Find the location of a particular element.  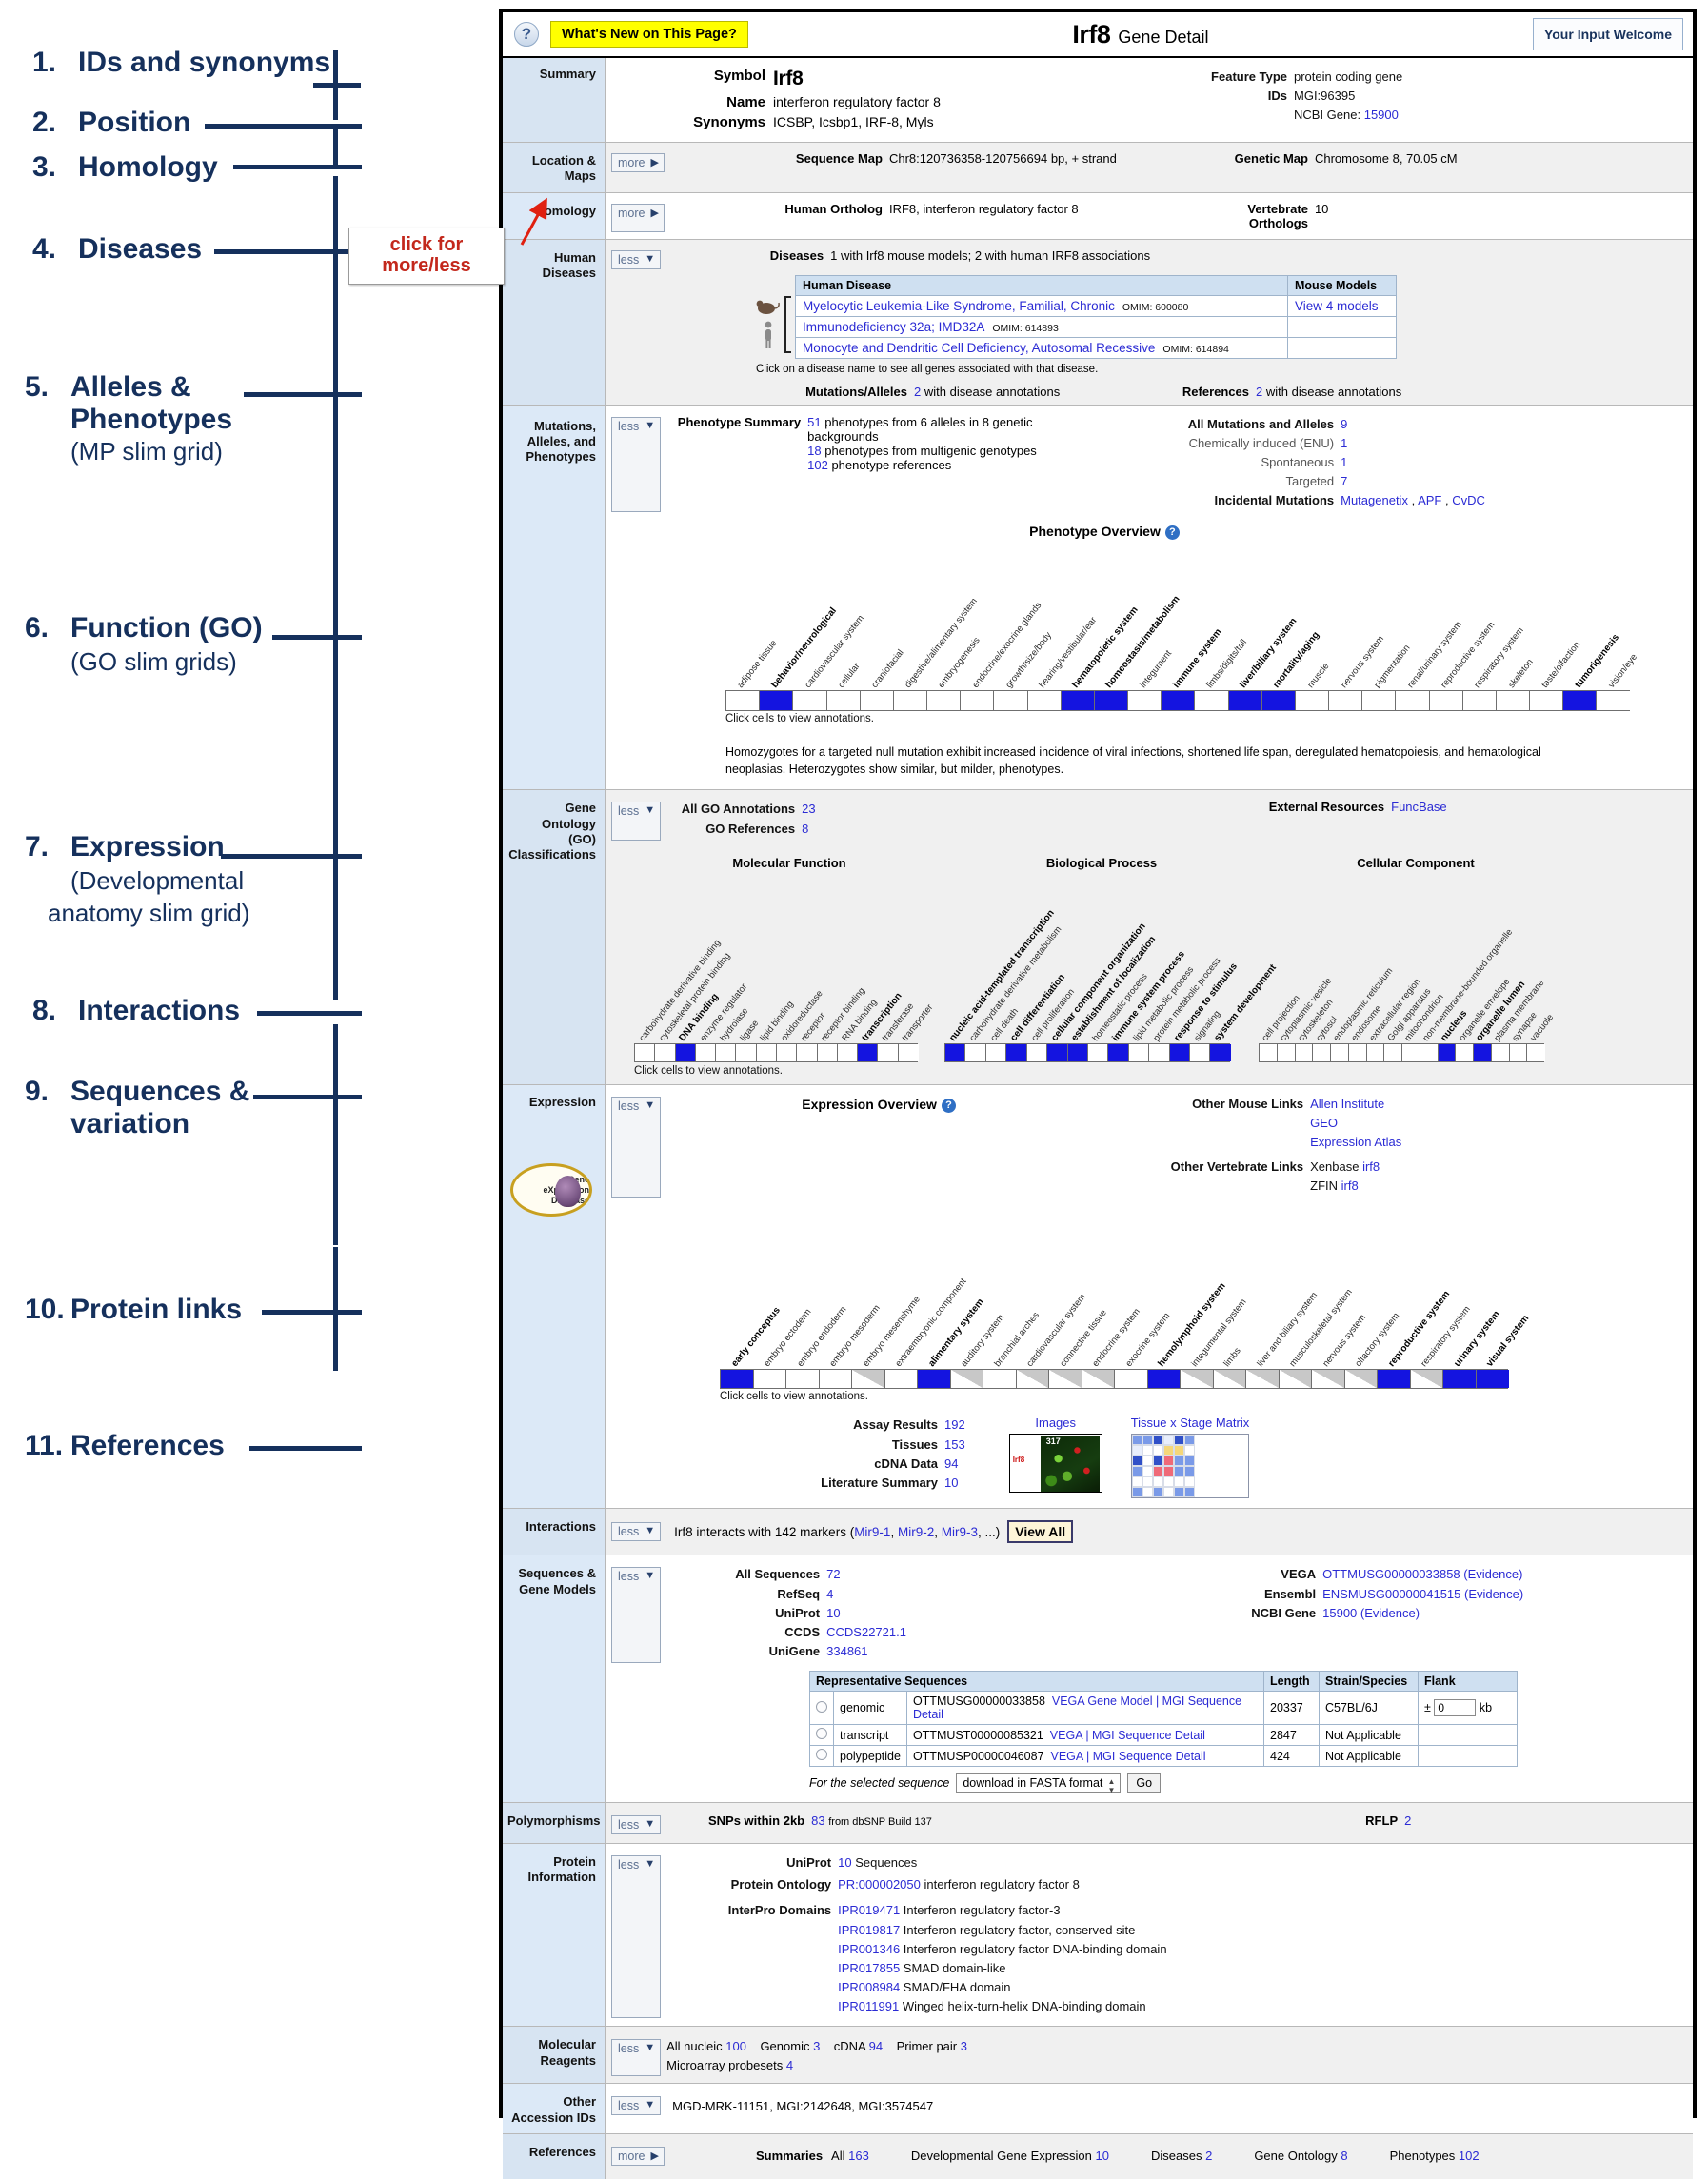

ref-phenotypes-count: 102 is located at coordinates (1469, 2156).